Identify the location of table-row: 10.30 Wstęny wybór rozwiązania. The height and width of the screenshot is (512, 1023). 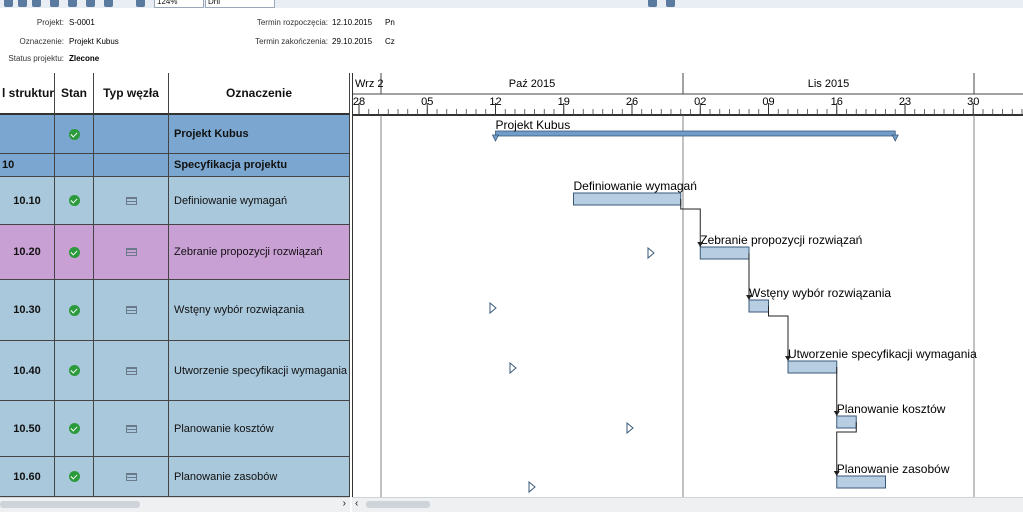
(175, 310).